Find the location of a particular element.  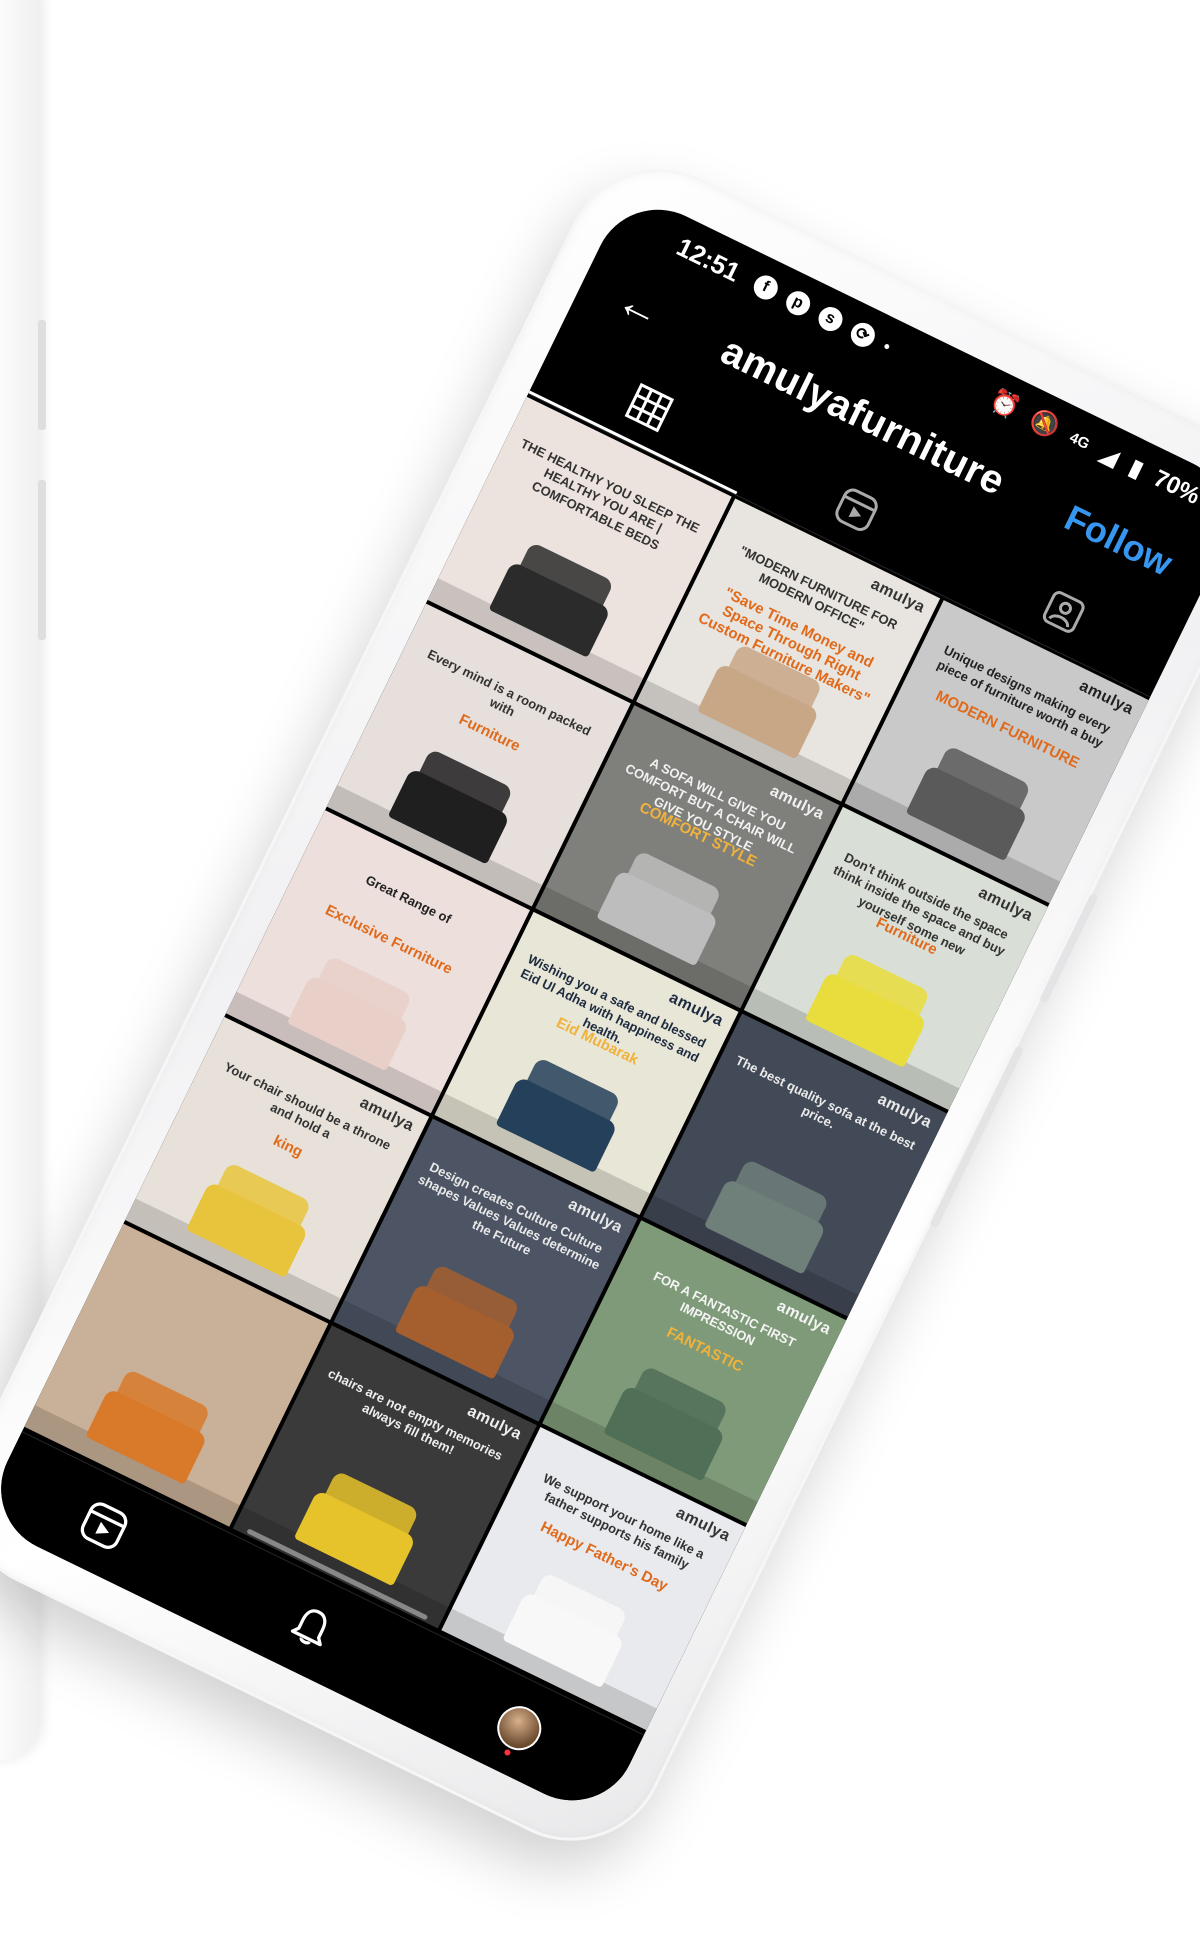

facebook-icon: f is located at coordinates (765, 287).